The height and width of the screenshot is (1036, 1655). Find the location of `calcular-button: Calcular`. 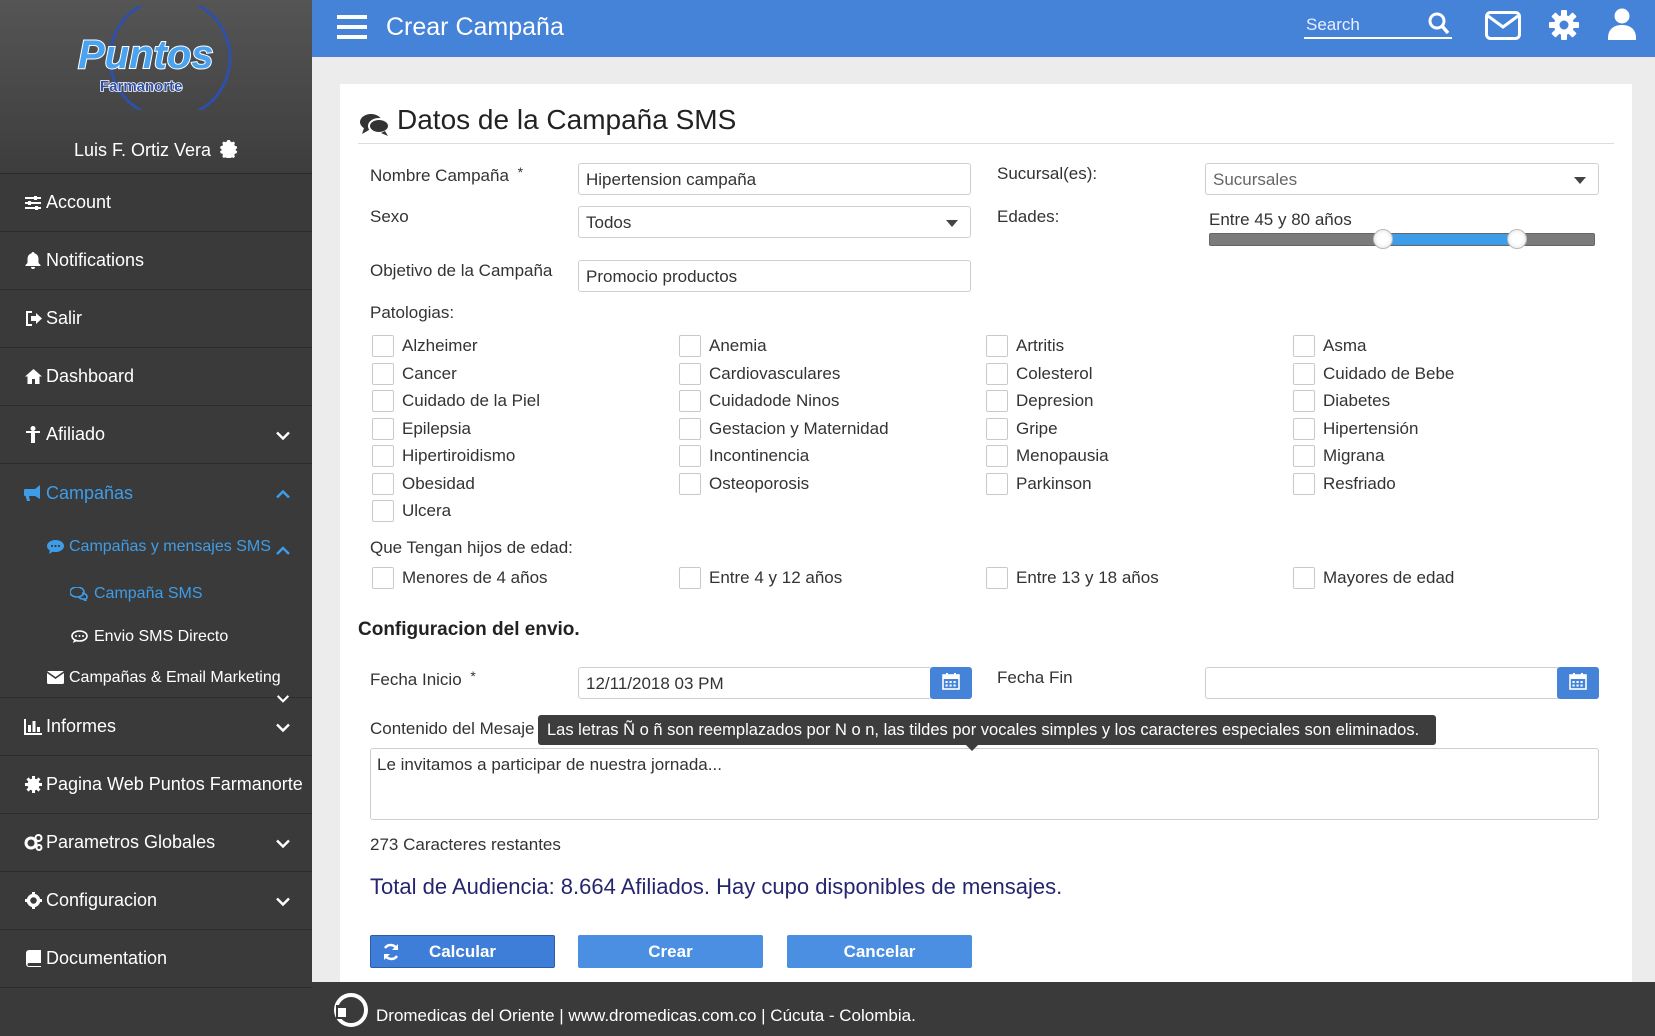

calcular-button: Calcular is located at coordinates (462, 951).